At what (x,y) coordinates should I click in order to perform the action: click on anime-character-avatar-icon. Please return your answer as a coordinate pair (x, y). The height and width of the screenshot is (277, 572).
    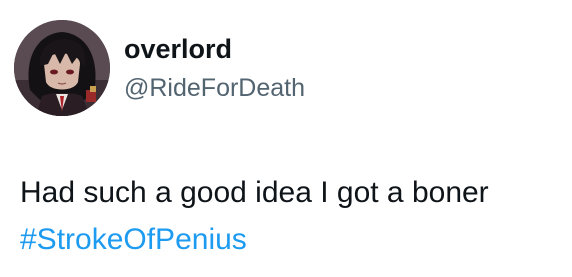
    Looking at the image, I should click on (62, 68).